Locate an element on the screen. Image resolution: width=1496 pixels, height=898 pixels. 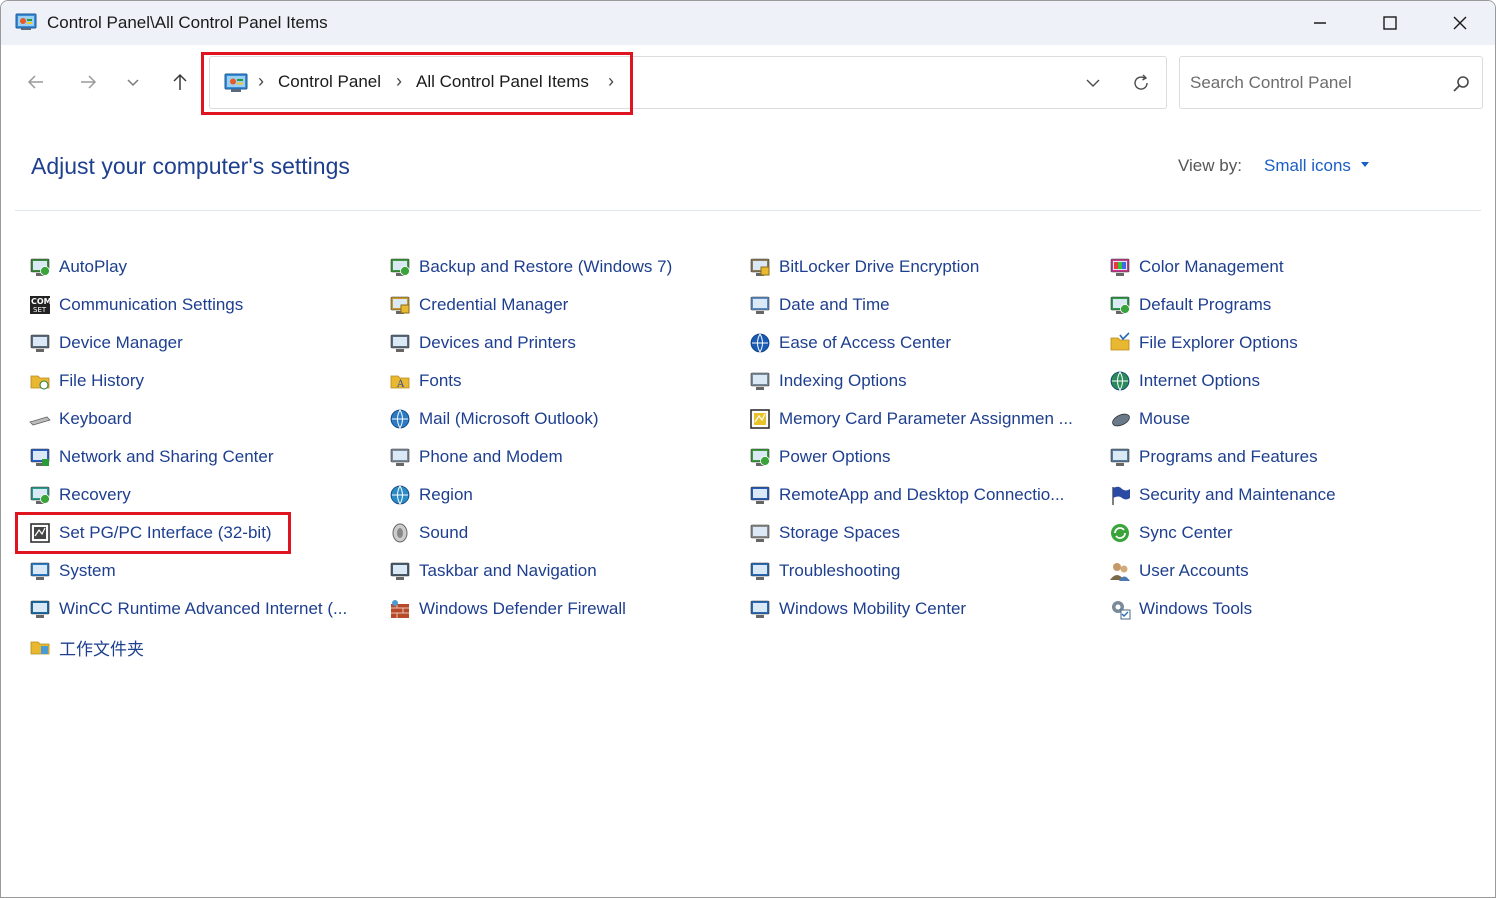
item-label: Taskbar and Navigation is located at coordinates (508, 570).